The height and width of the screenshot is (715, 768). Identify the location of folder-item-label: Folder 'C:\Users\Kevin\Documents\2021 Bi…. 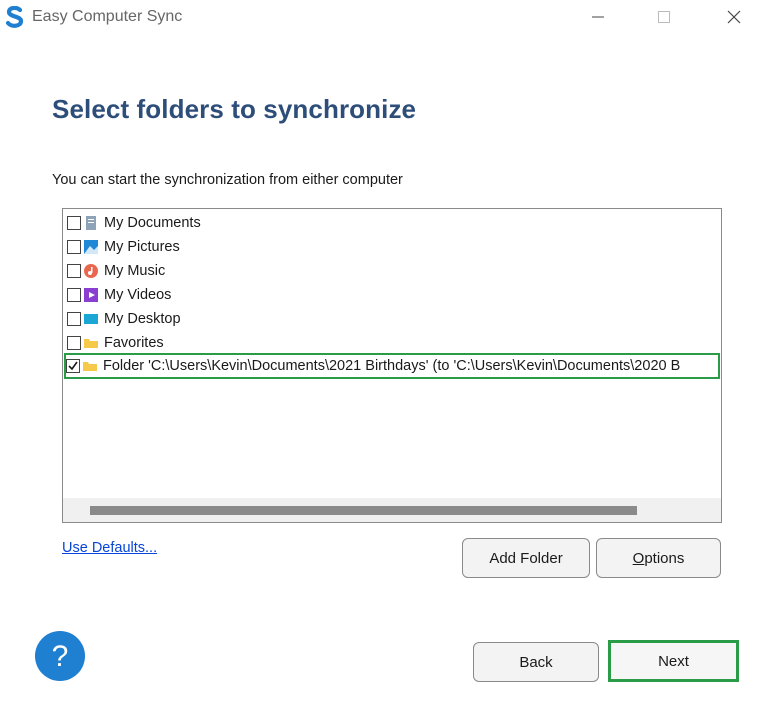
(392, 366).